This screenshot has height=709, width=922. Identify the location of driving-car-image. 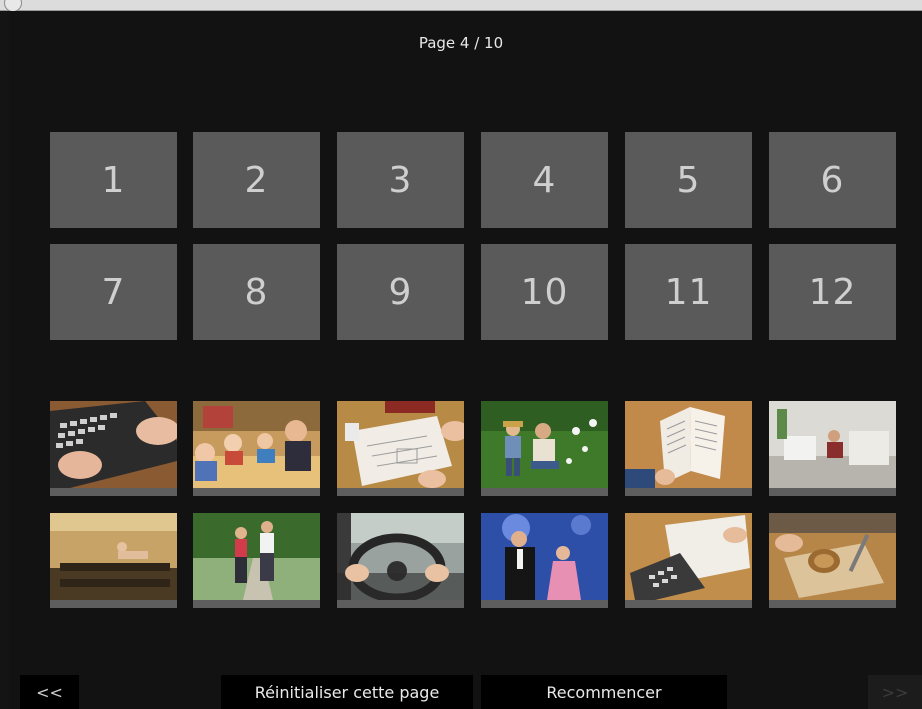
(400, 560).